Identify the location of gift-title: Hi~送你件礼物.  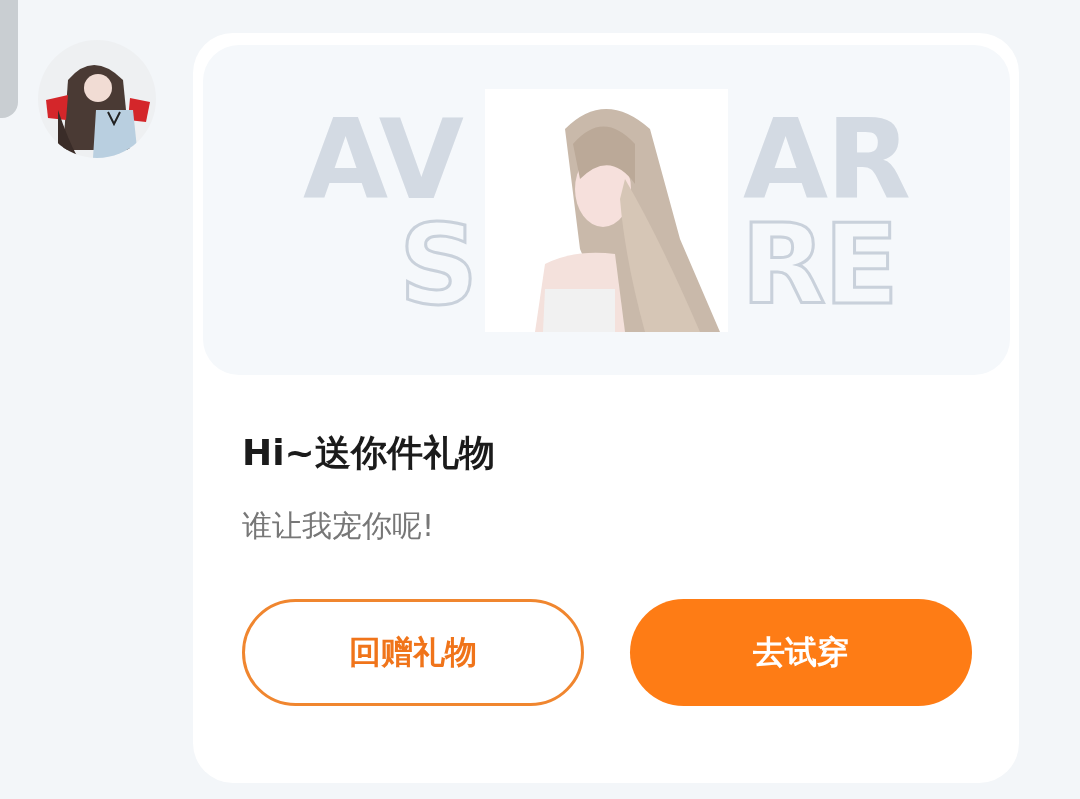
(369, 453).